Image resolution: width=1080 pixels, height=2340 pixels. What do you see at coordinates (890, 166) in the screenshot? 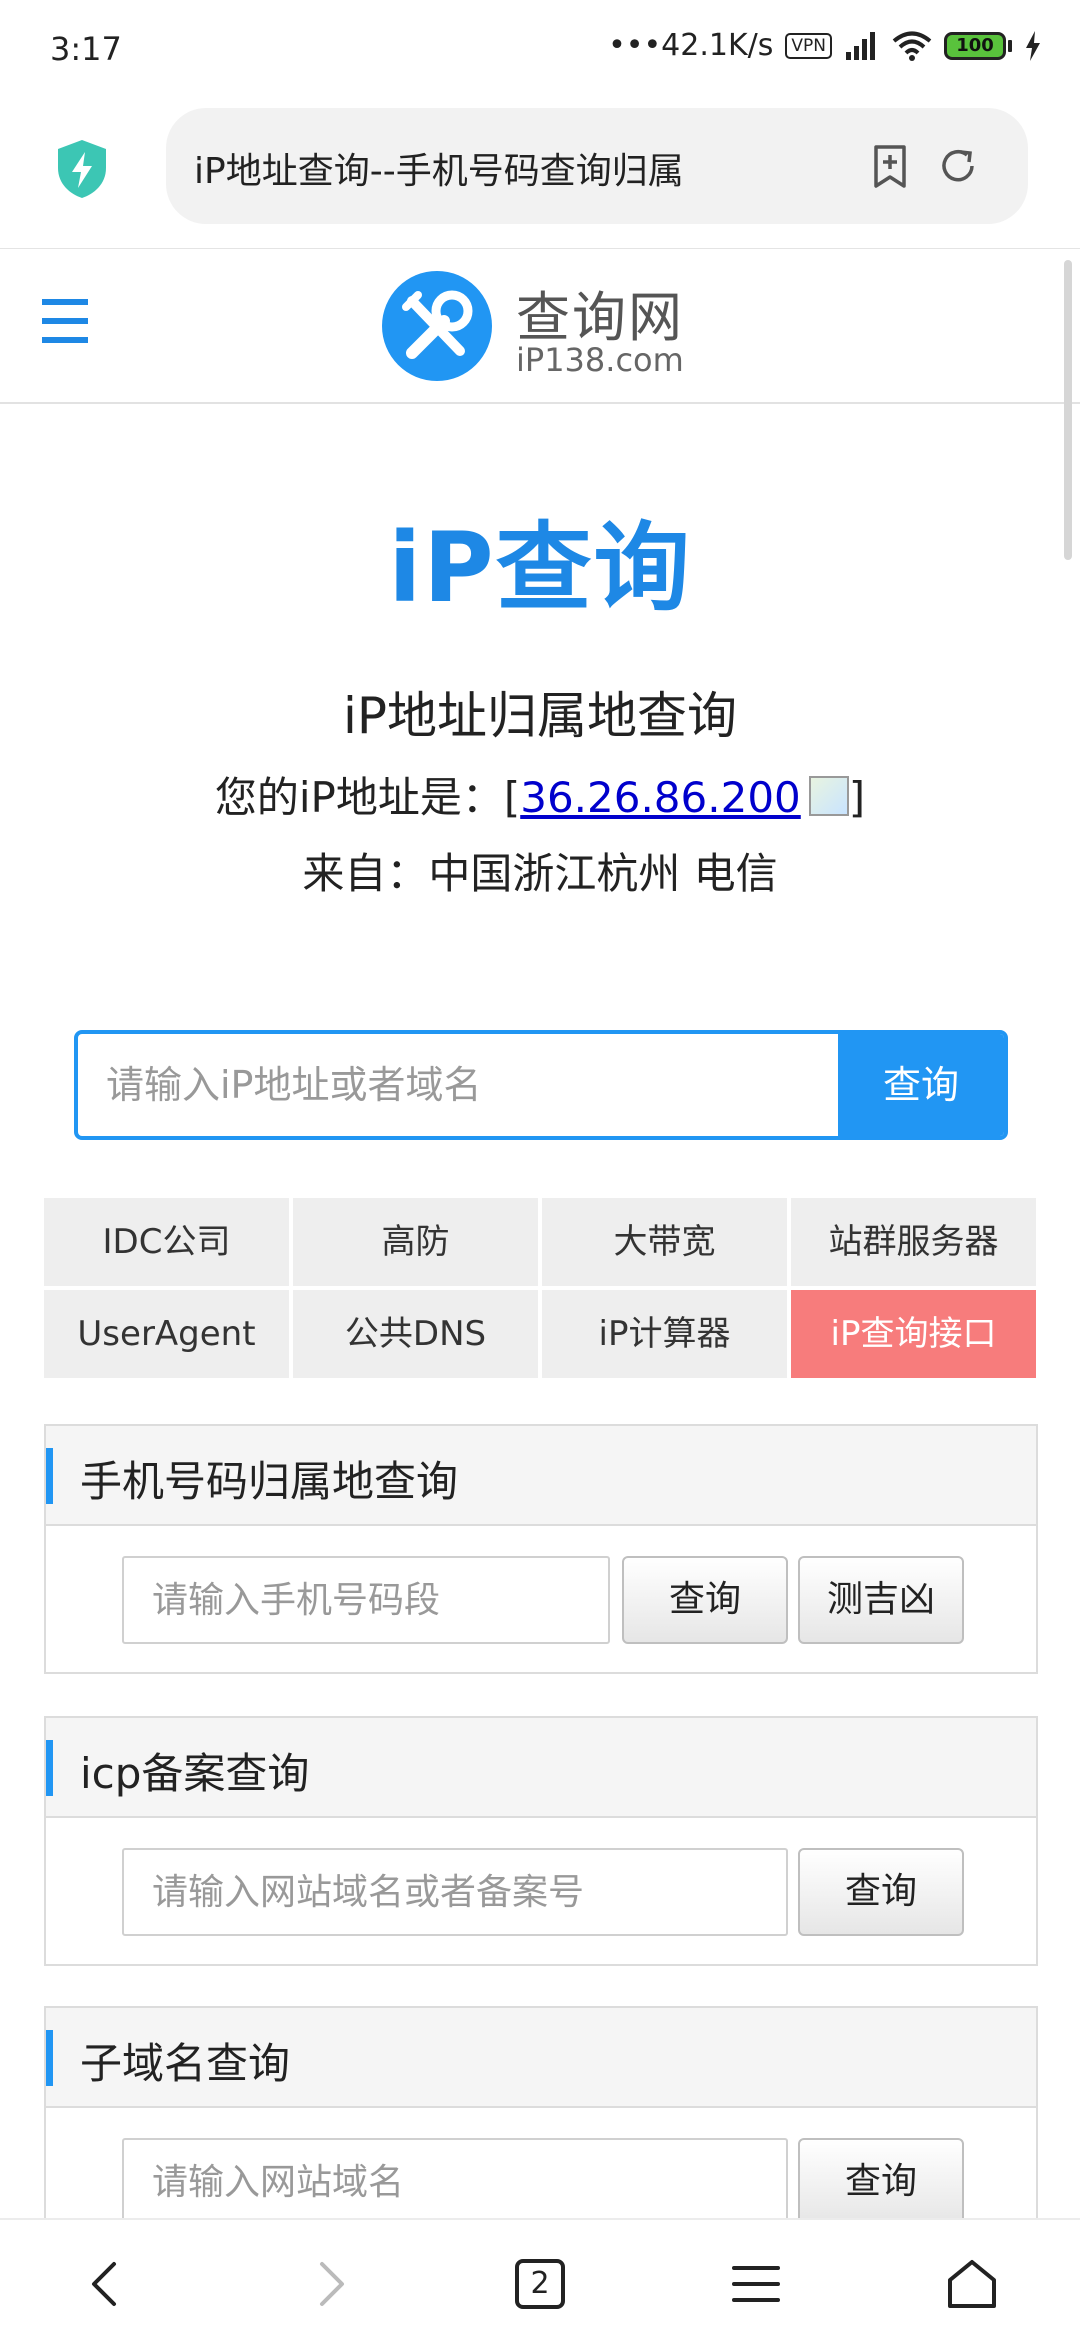
I see `bookmark-add-icon` at bounding box center [890, 166].